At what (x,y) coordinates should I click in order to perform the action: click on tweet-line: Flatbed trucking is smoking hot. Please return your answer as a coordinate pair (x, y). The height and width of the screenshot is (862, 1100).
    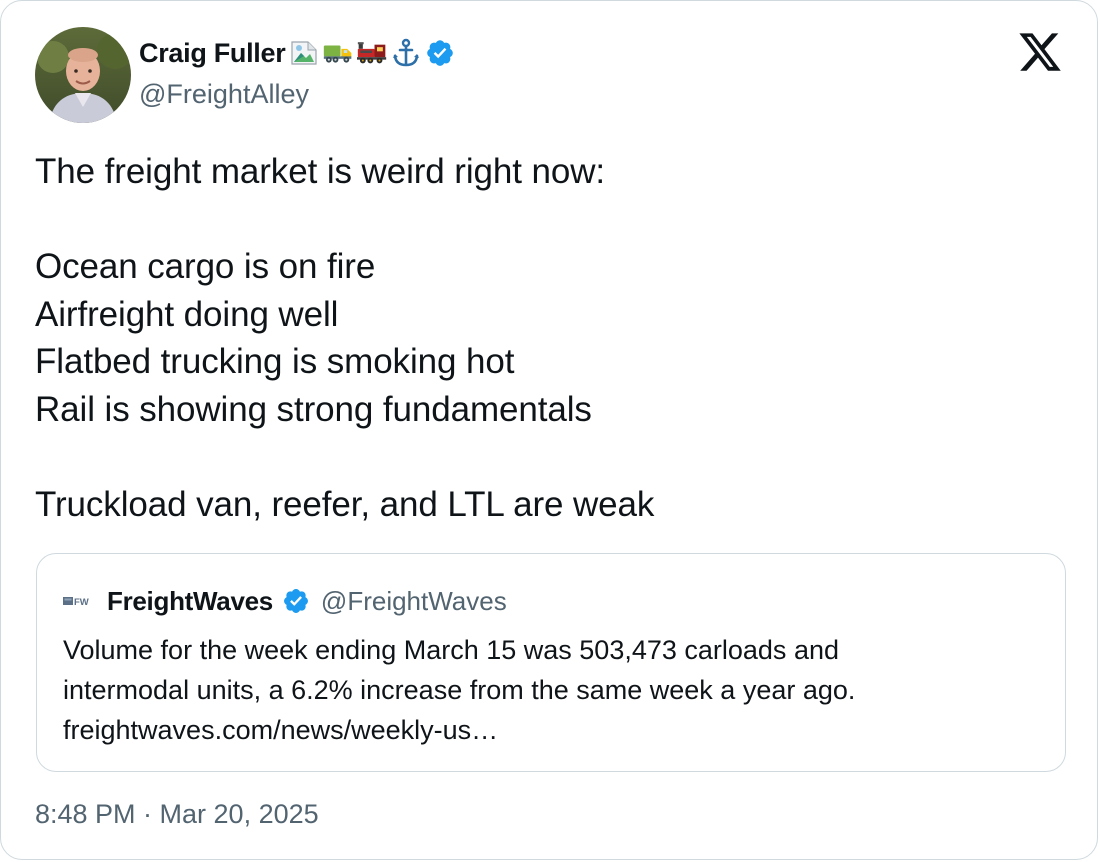
    Looking at the image, I should click on (275, 361).